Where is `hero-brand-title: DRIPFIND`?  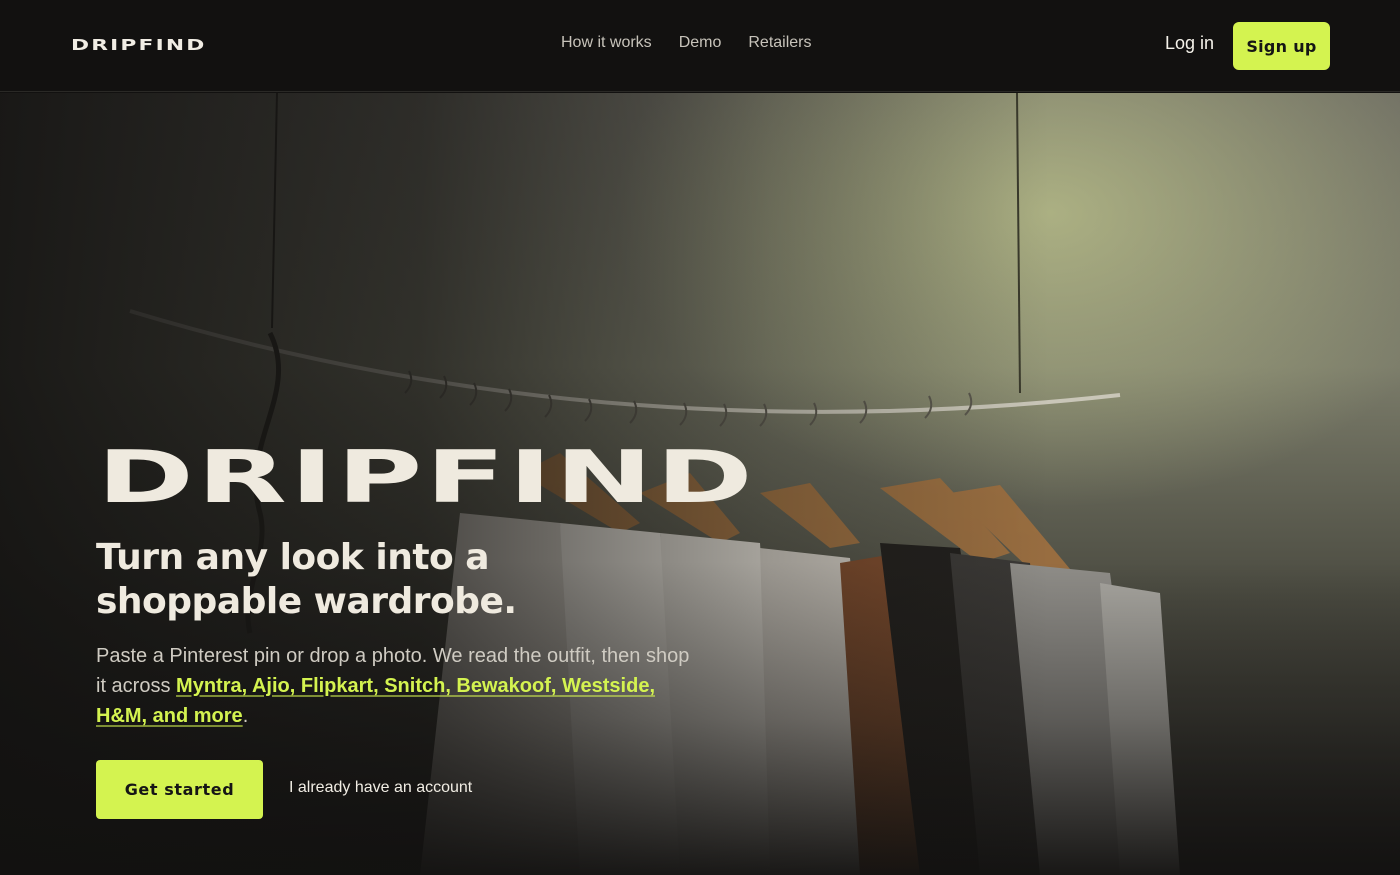
hero-brand-title: DRIPFIND is located at coordinates (426, 477).